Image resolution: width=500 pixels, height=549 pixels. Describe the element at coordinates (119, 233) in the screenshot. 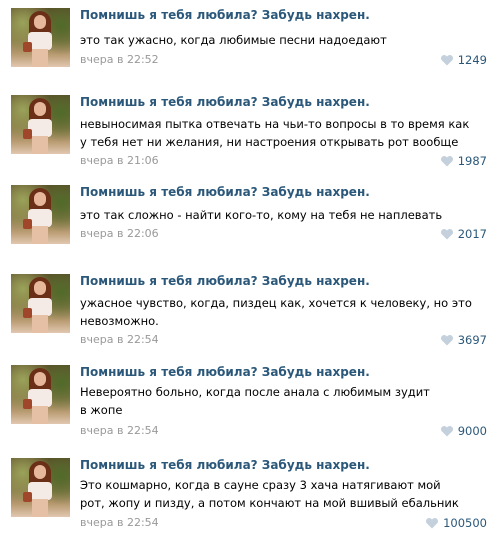

I see `post-time: вчера в 22:06` at that location.